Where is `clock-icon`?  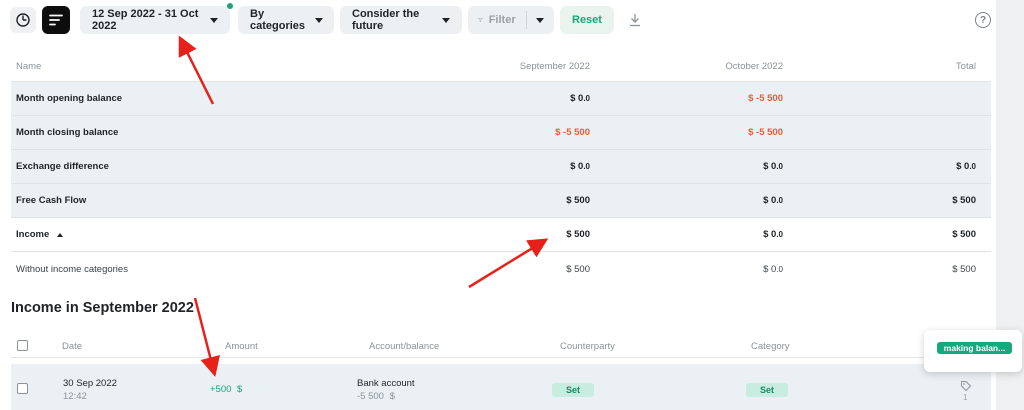 clock-icon is located at coordinates (23, 20).